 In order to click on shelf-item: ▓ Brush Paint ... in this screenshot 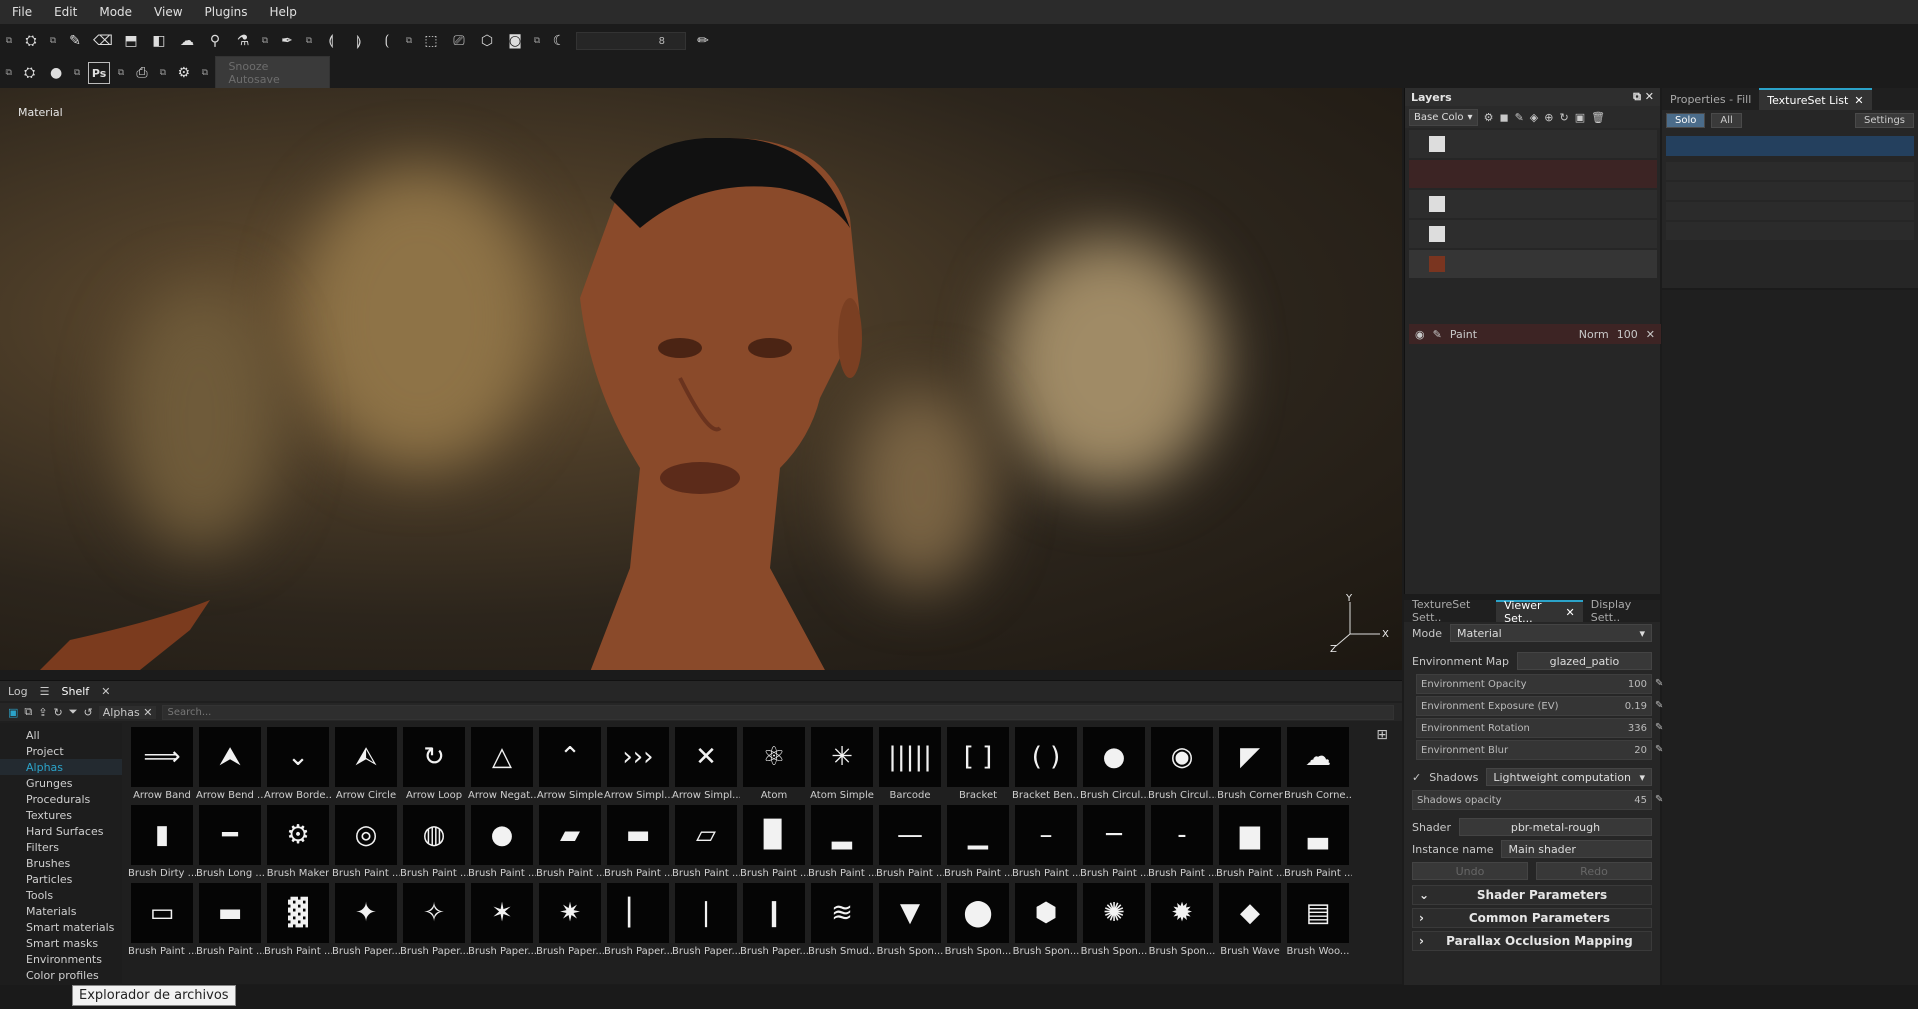, I will do `click(298, 922)`.